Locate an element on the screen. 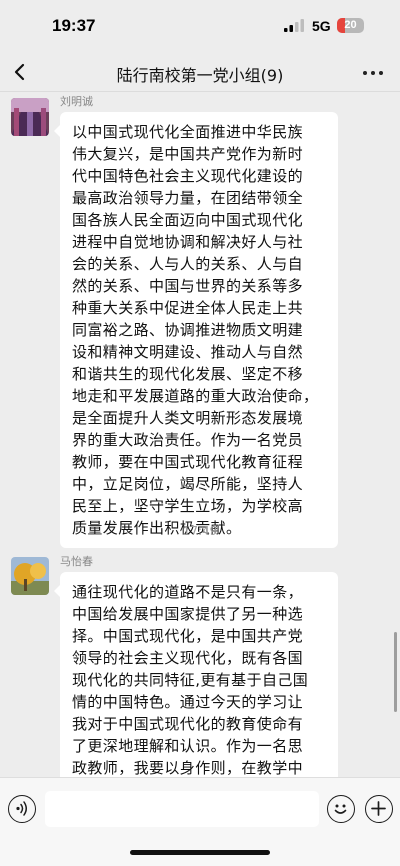 This screenshot has width=400, height=866. home-indicator is located at coordinates (200, 852).